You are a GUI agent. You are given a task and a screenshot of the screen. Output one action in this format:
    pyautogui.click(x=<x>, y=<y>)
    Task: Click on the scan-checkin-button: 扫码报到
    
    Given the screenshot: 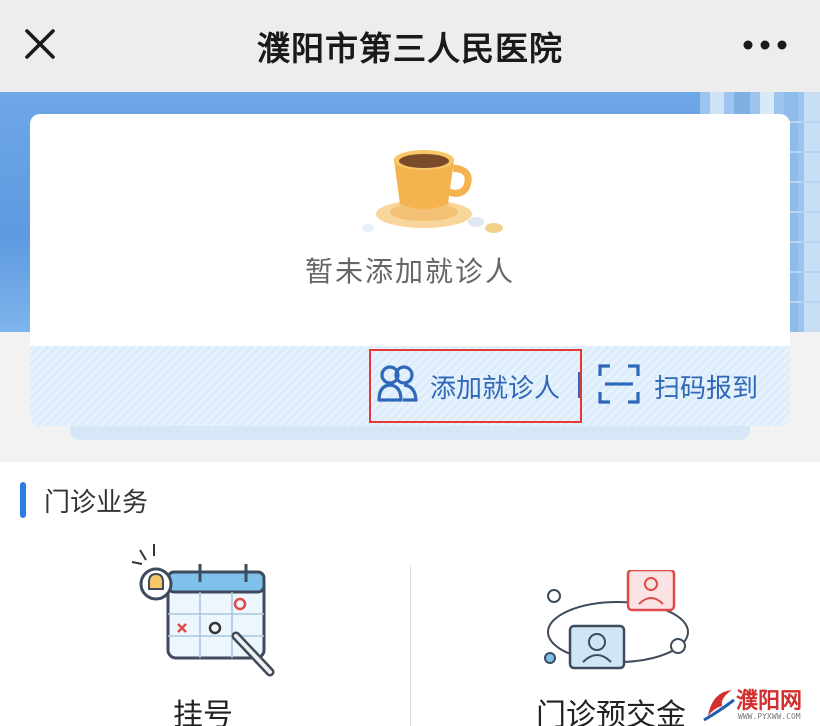 What is the action you would take?
    pyautogui.click(x=686, y=385)
    